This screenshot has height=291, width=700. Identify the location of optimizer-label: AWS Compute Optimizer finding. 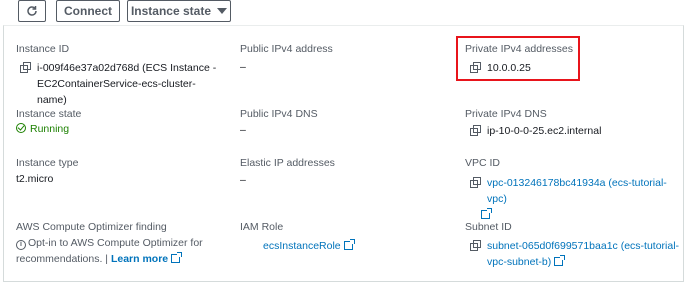
(91, 227).